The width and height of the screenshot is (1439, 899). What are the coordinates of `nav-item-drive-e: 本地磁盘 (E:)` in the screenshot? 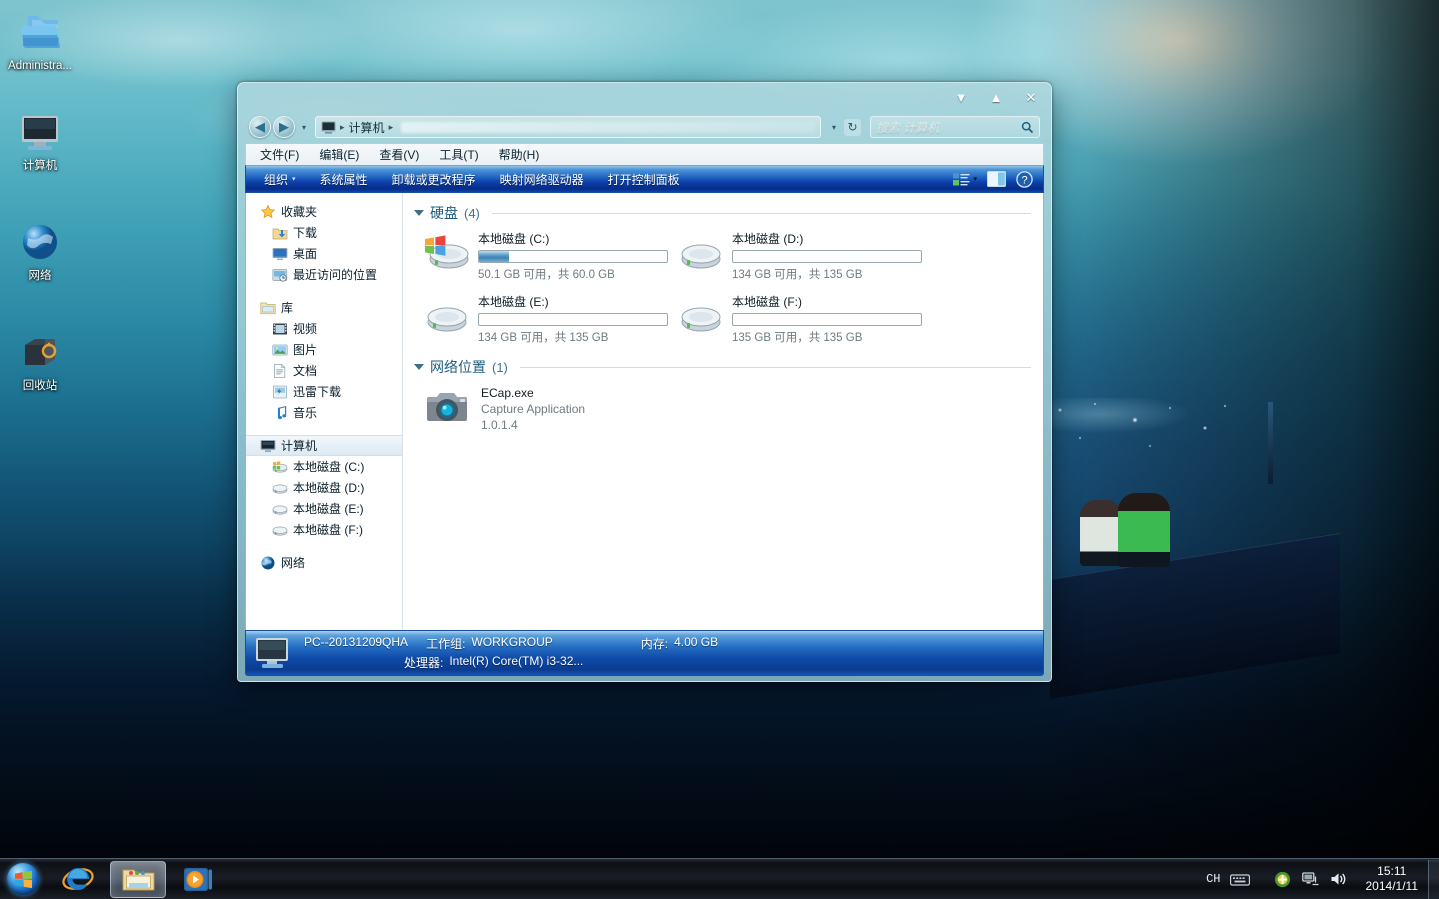 It's located at (324, 508).